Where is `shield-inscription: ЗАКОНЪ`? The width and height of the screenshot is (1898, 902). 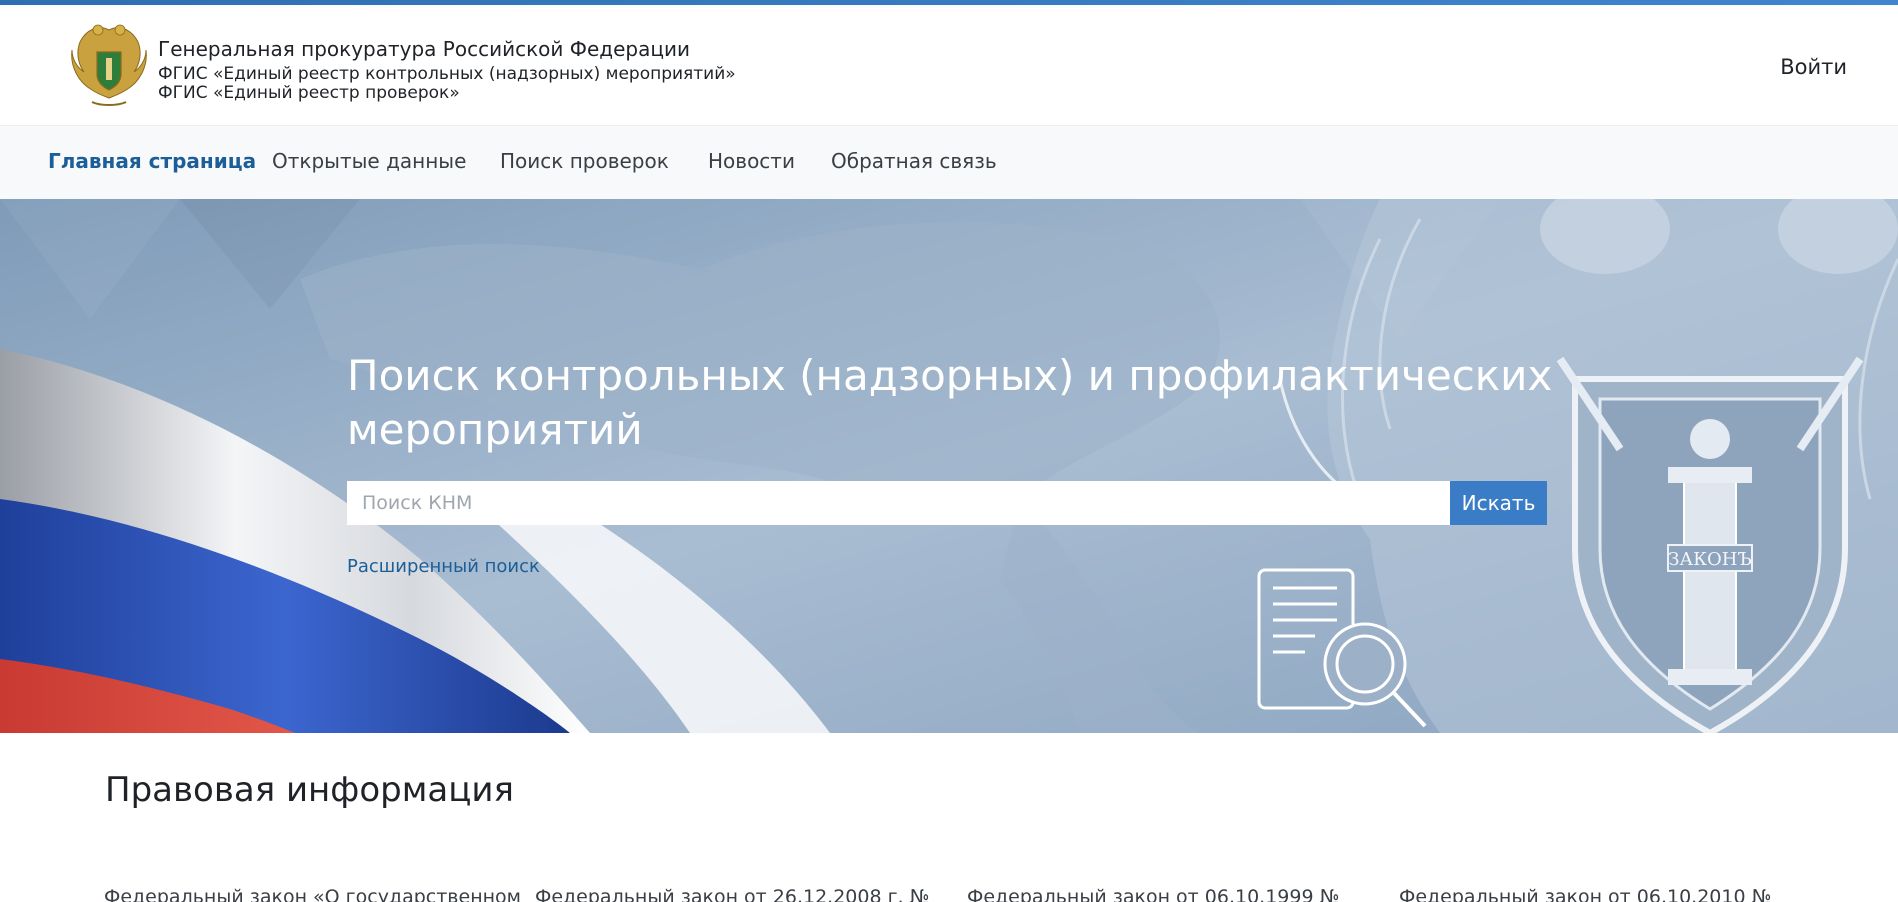
shield-inscription: ЗАКОНЪ is located at coordinates (1710, 559).